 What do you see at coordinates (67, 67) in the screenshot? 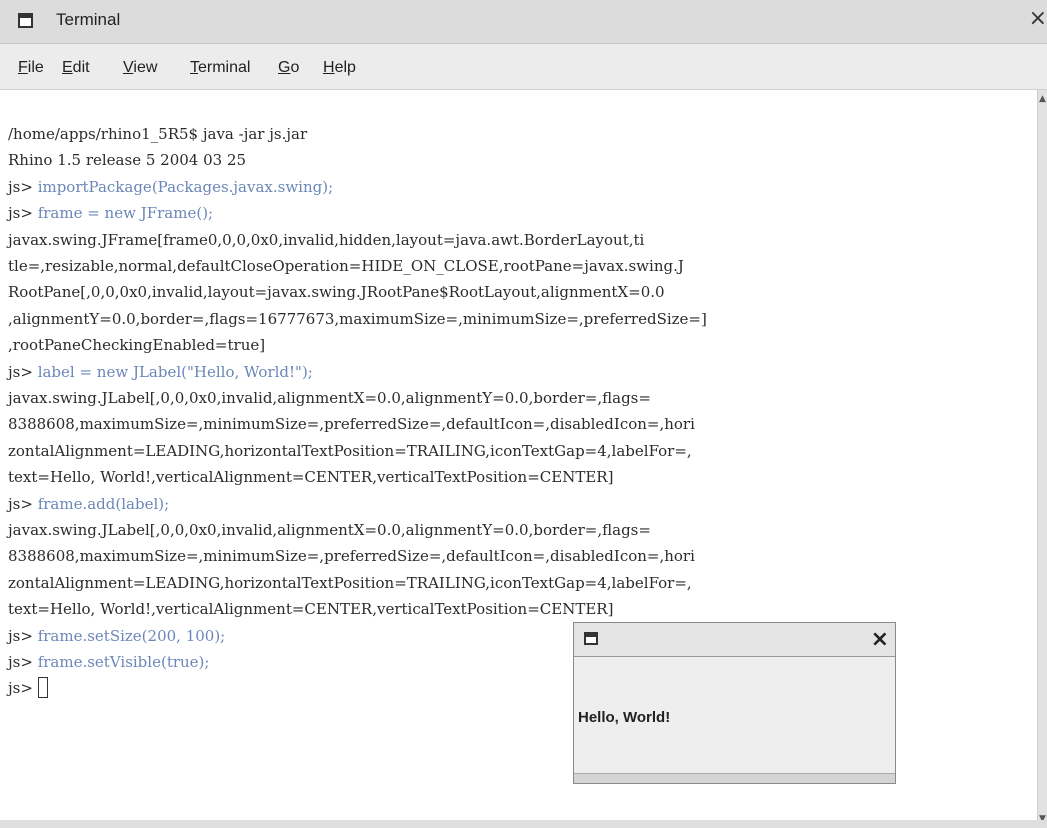
I see `menu-item-mnemonic: E` at bounding box center [67, 67].